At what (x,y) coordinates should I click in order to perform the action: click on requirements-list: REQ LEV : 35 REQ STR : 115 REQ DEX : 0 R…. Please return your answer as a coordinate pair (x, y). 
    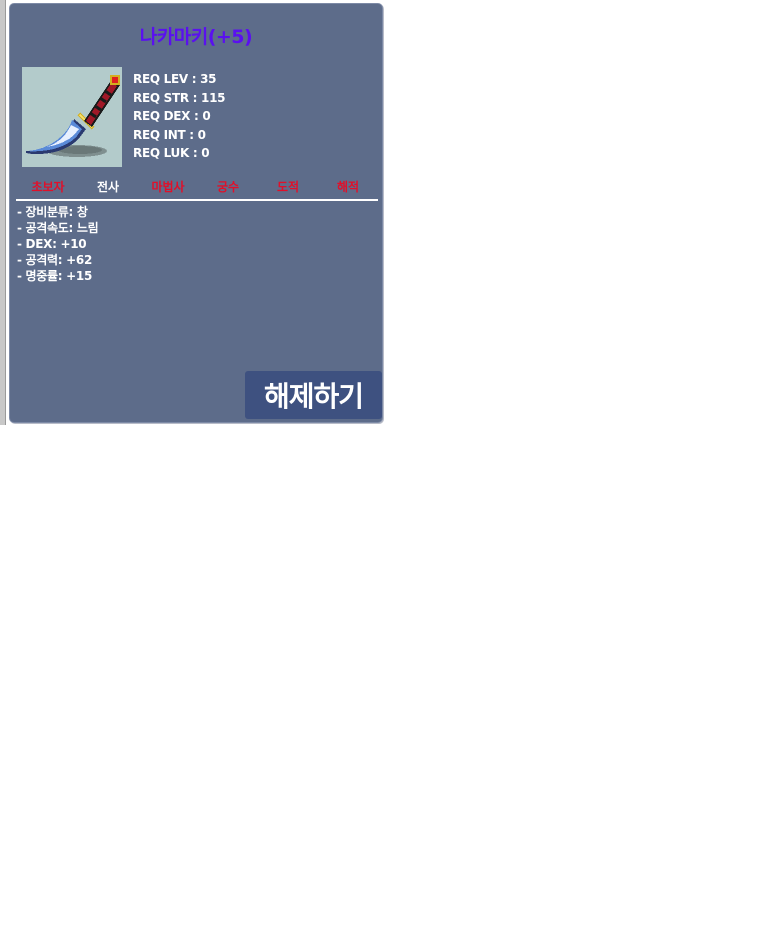
    Looking at the image, I should click on (179, 116).